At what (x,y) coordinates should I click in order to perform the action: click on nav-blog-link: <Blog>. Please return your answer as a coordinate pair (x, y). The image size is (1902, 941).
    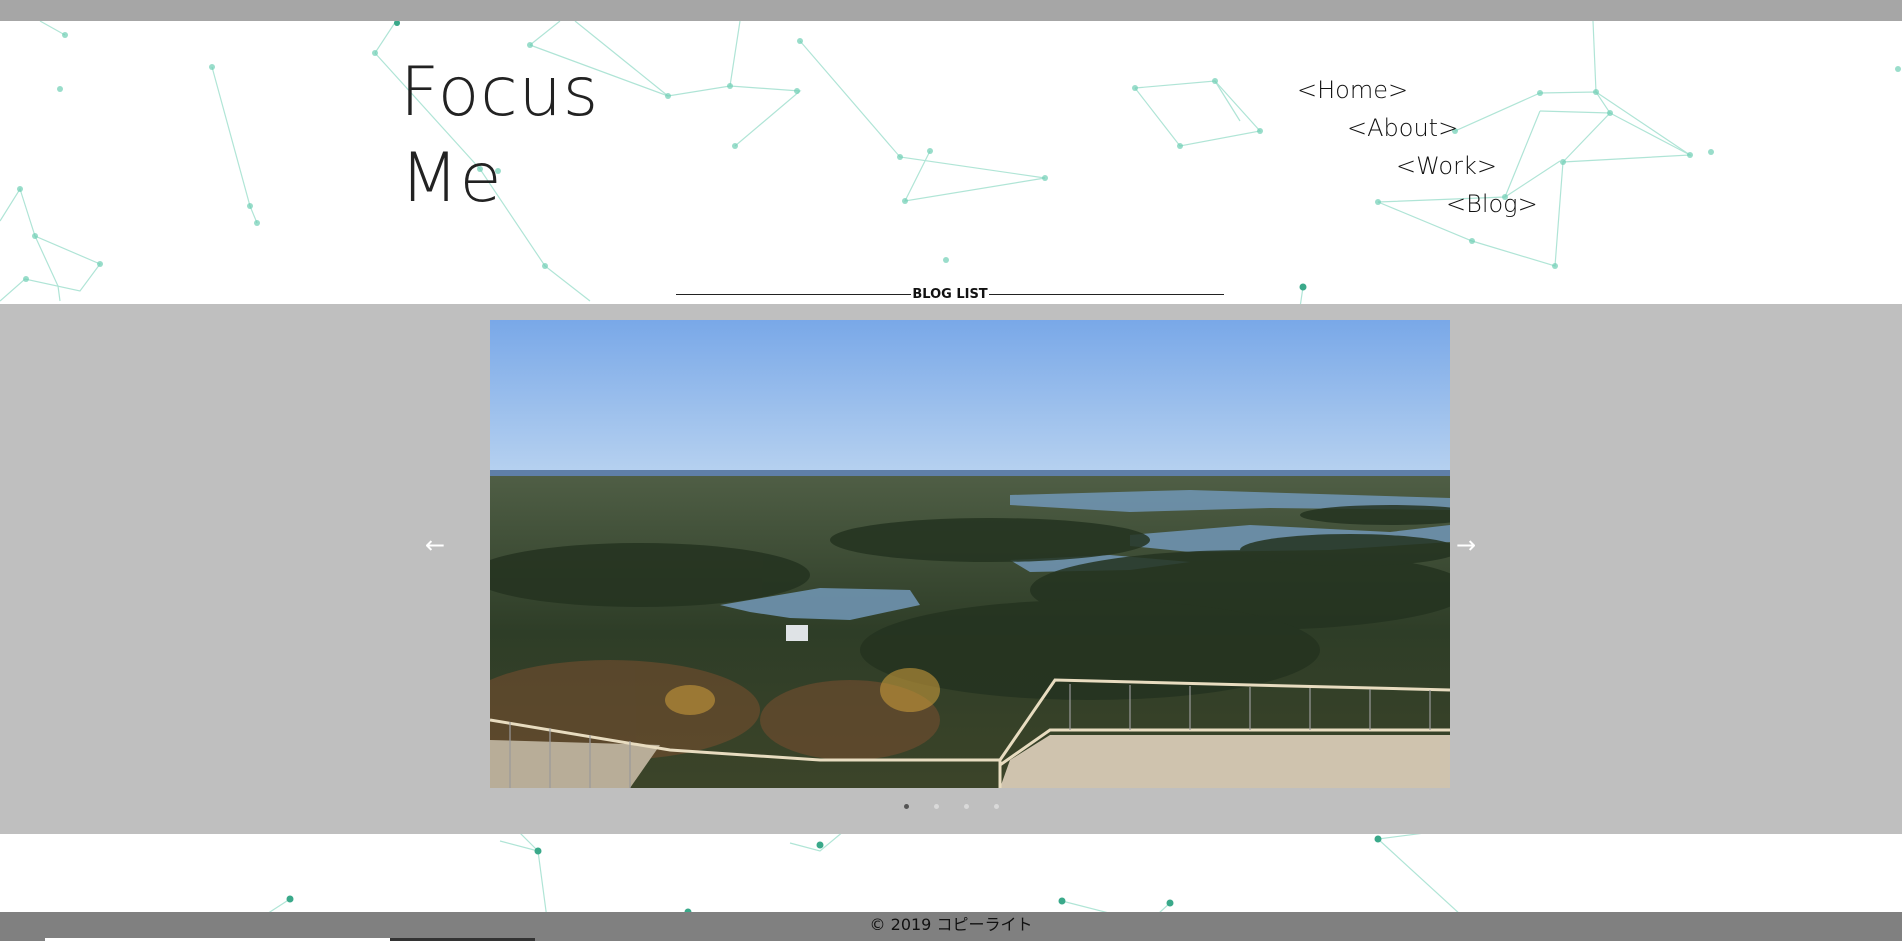
    Looking at the image, I should click on (1492, 204).